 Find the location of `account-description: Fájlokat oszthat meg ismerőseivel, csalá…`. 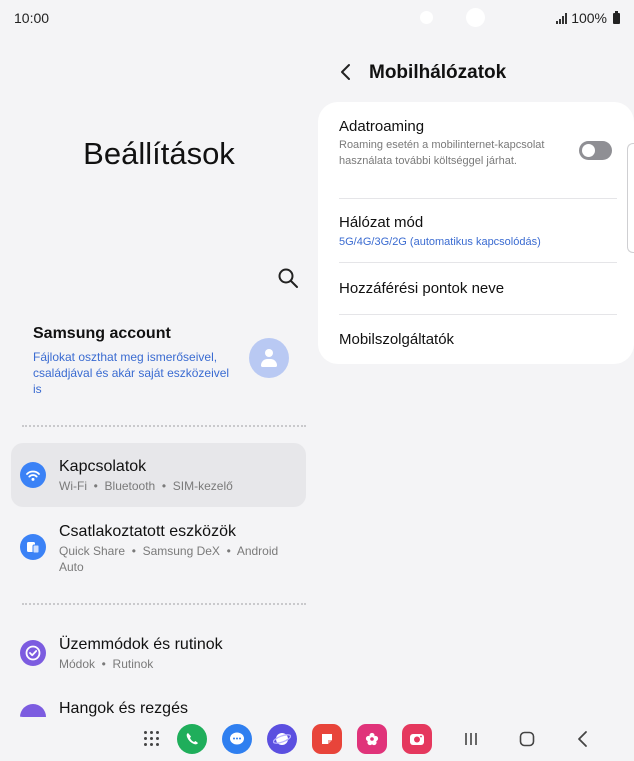

account-description: Fájlokat oszthat meg ismerőseivel, csalá… is located at coordinates (131, 373).